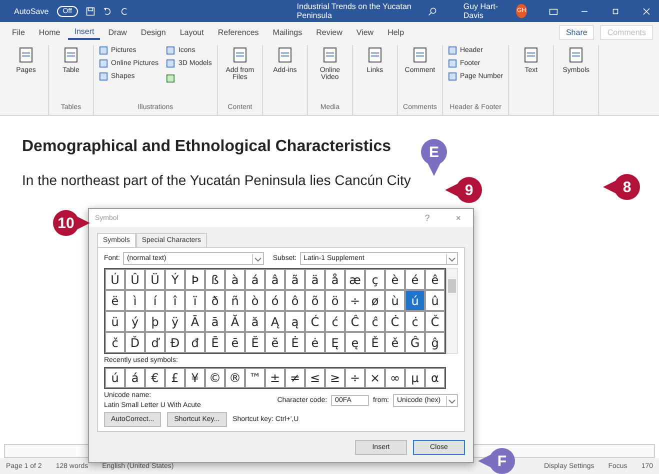 This screenshot has height=474, width=659. I want to click on share-button: Share, so click(576, 32).